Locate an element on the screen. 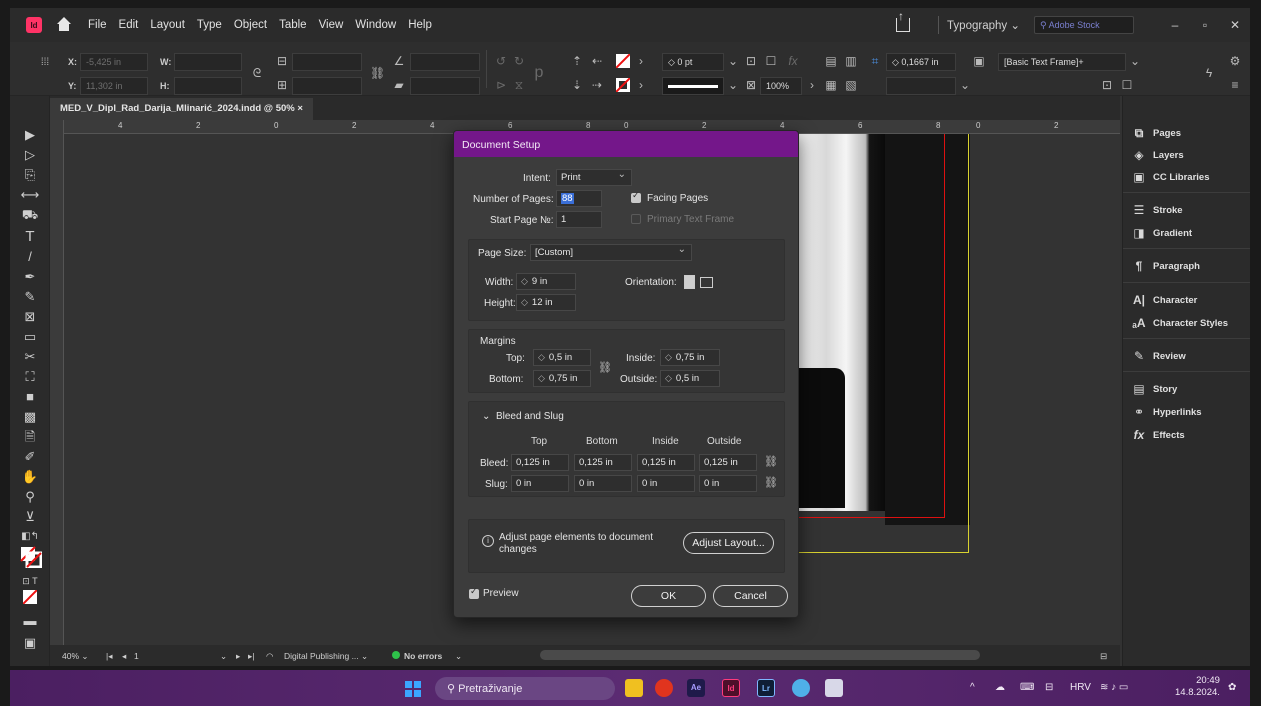 The height and width of the screenshot is (706, 1261). close-tab-icon: × is located at coordinates (300, 108).